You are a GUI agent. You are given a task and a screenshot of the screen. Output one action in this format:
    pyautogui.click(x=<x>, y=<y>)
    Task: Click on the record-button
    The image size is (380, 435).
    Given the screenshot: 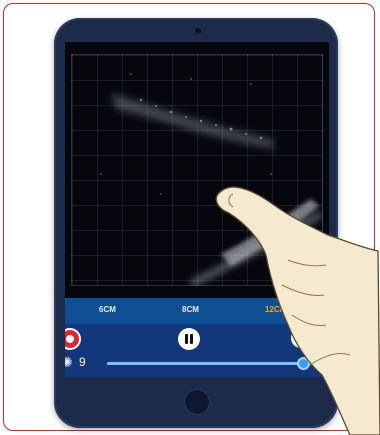 What is the action you would take?
    pyautogui.click(x=73, y=339)
    